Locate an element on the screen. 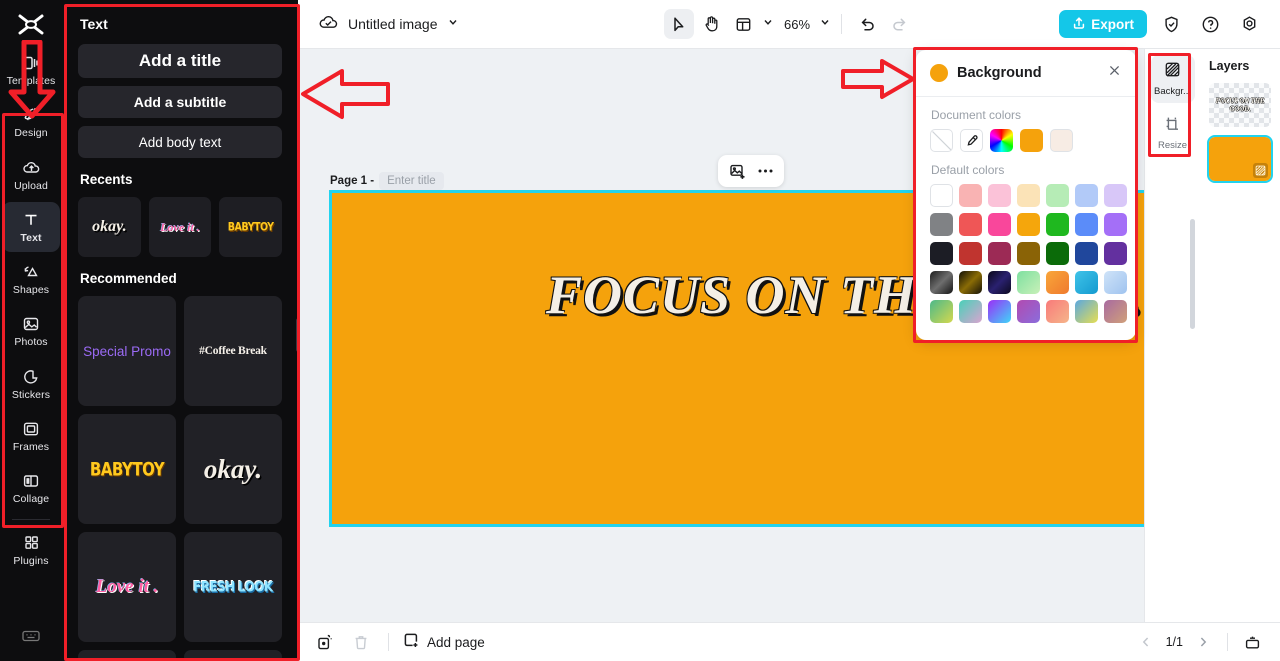 Image resolution: width=1280 pixels, height=661 pixels. trash-icon is located at coordinates (361, 642).